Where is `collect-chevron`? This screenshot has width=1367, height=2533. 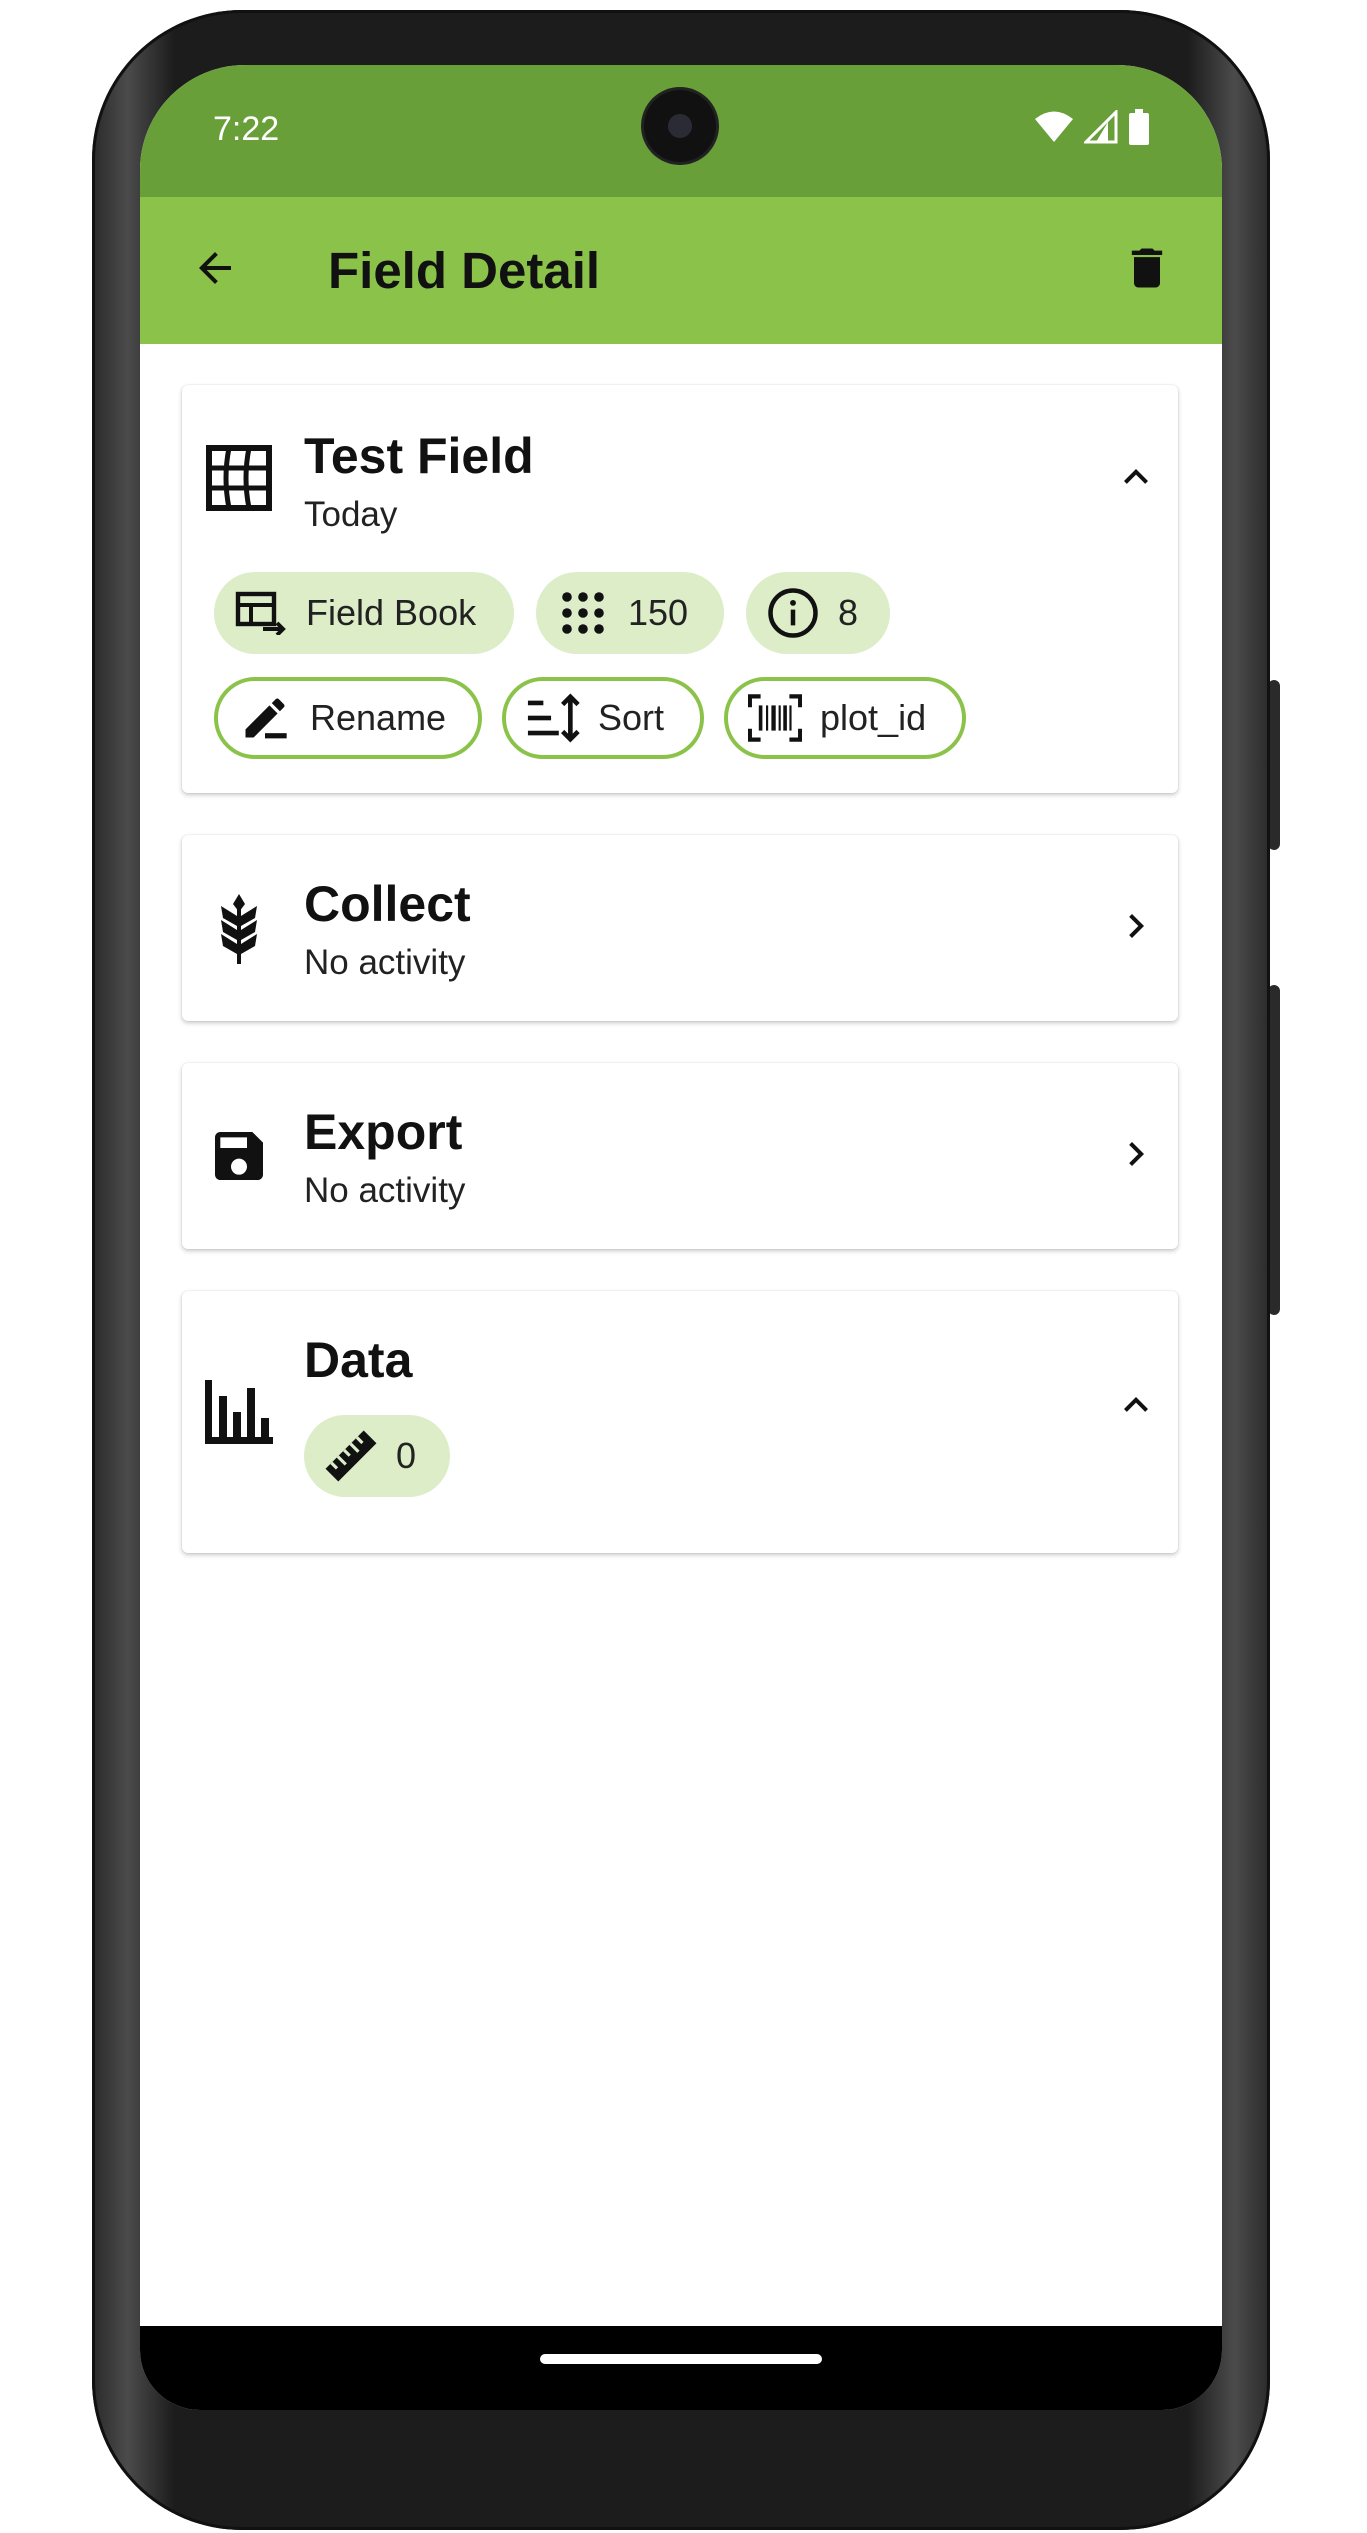 collect-chevron is located at coordinates (1136, 928).